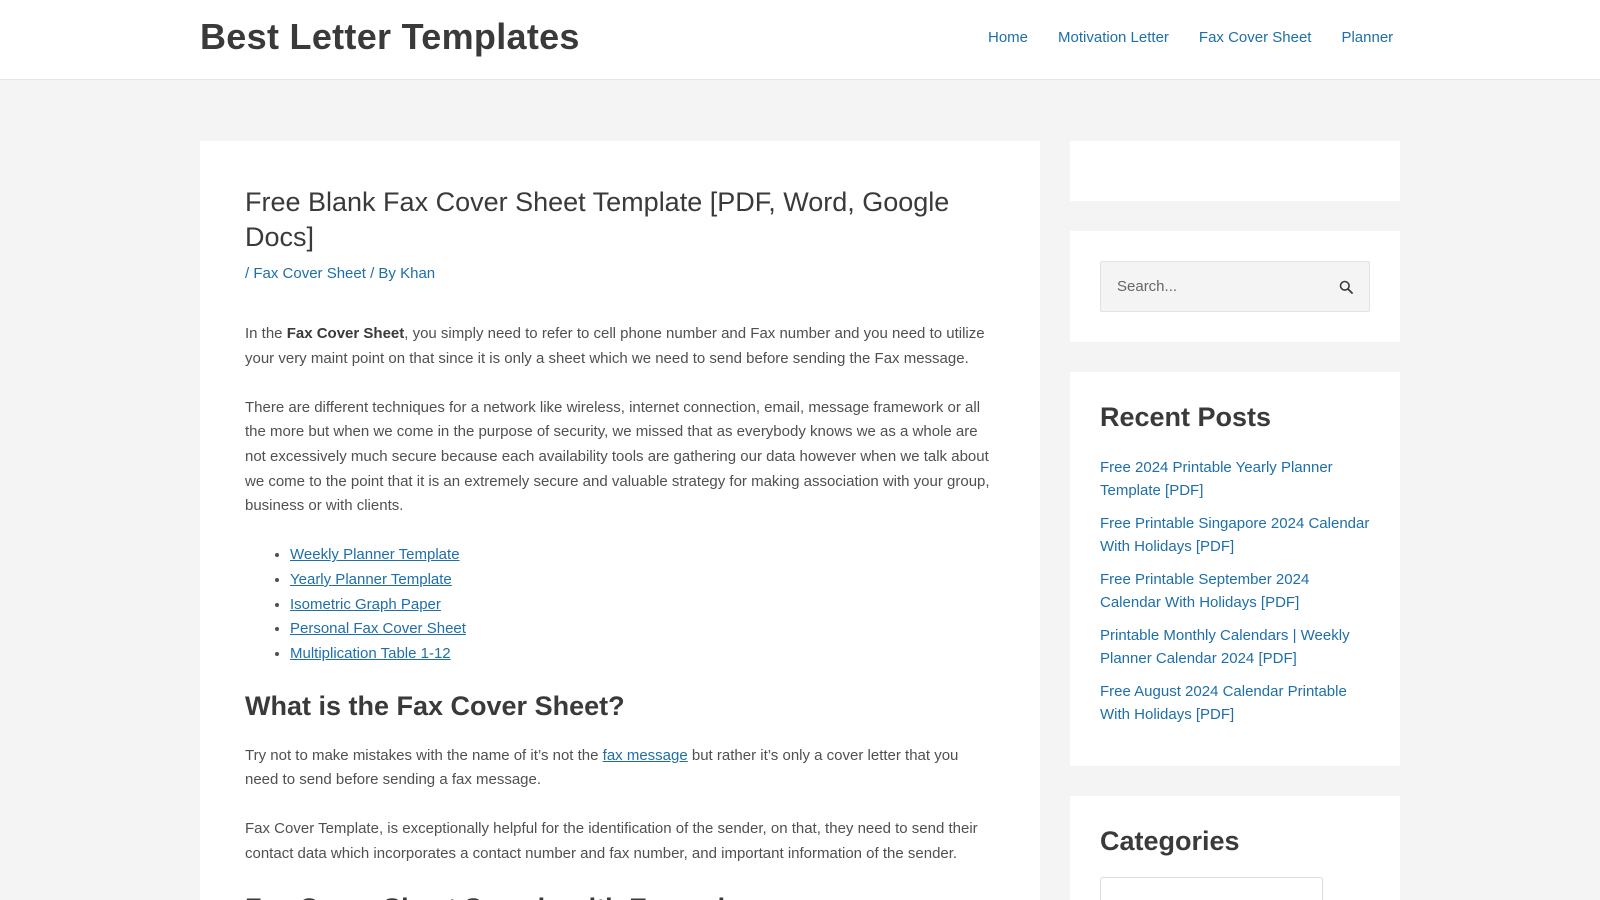 The height and width of the screenshot is (900, 1600). Describe the element at coordinates (417, 273) in the screenshot. I see `meta-author-link: Khan` at that location.